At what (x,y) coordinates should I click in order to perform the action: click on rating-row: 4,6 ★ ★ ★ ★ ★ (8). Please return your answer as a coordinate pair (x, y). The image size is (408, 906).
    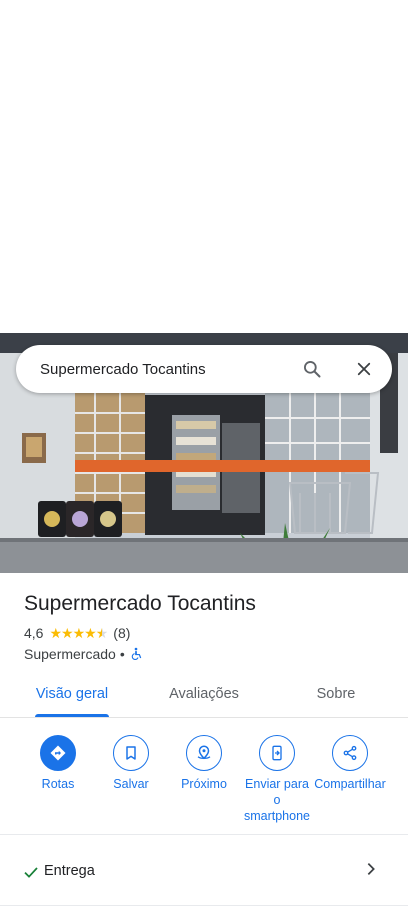
    Looking at the image, I should click on (209, 633).